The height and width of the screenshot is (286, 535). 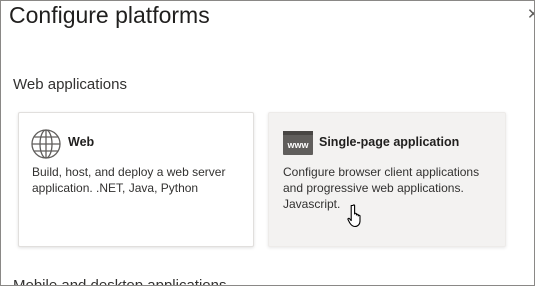 I want to click on card-title-spa: Single-page application, so click(x=389, y=142).